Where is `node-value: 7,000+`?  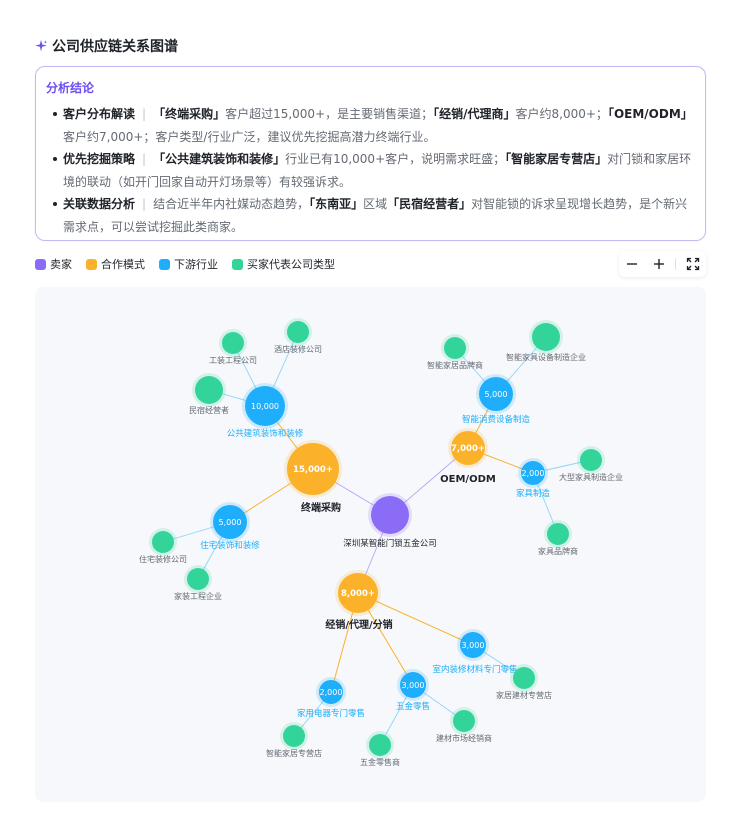 node-value: 7,000+ is located at coordinates (468, 449).